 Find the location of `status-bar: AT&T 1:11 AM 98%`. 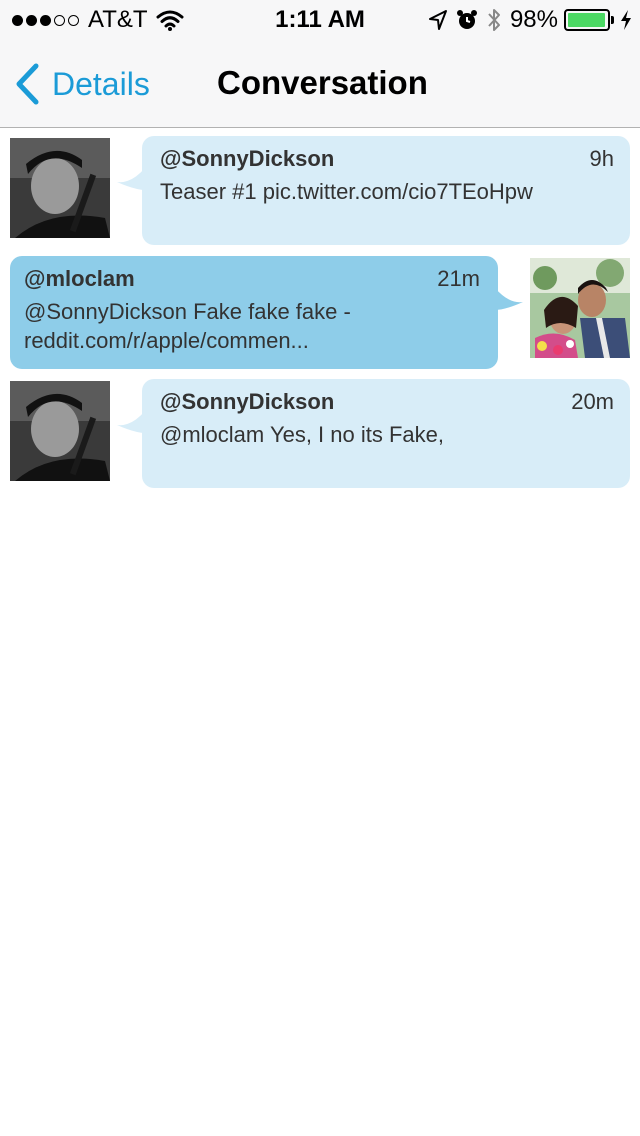

status-bar: AT&T 1:11 AM 98% is located at coordinates (320, 20).